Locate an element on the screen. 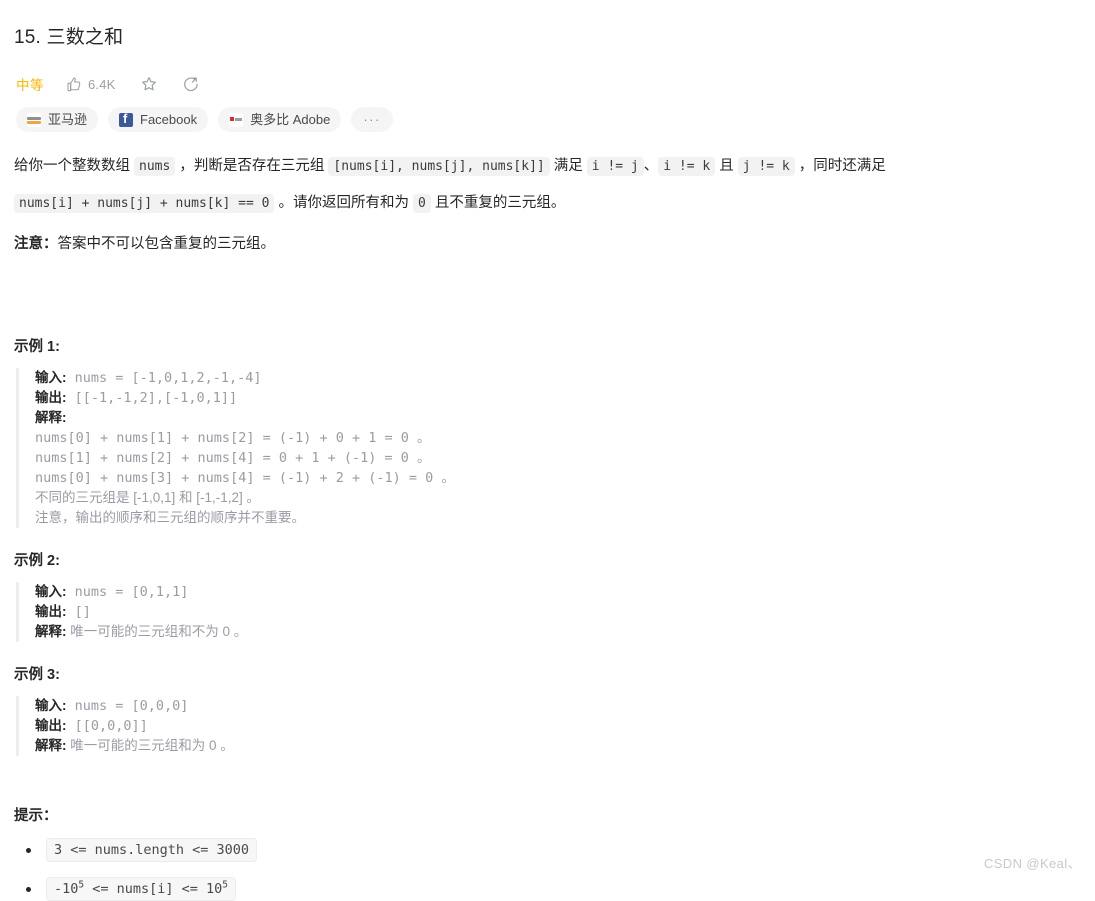 This screenshot has height=901, width=1095. star-icon is located at coordinates (149, 84).